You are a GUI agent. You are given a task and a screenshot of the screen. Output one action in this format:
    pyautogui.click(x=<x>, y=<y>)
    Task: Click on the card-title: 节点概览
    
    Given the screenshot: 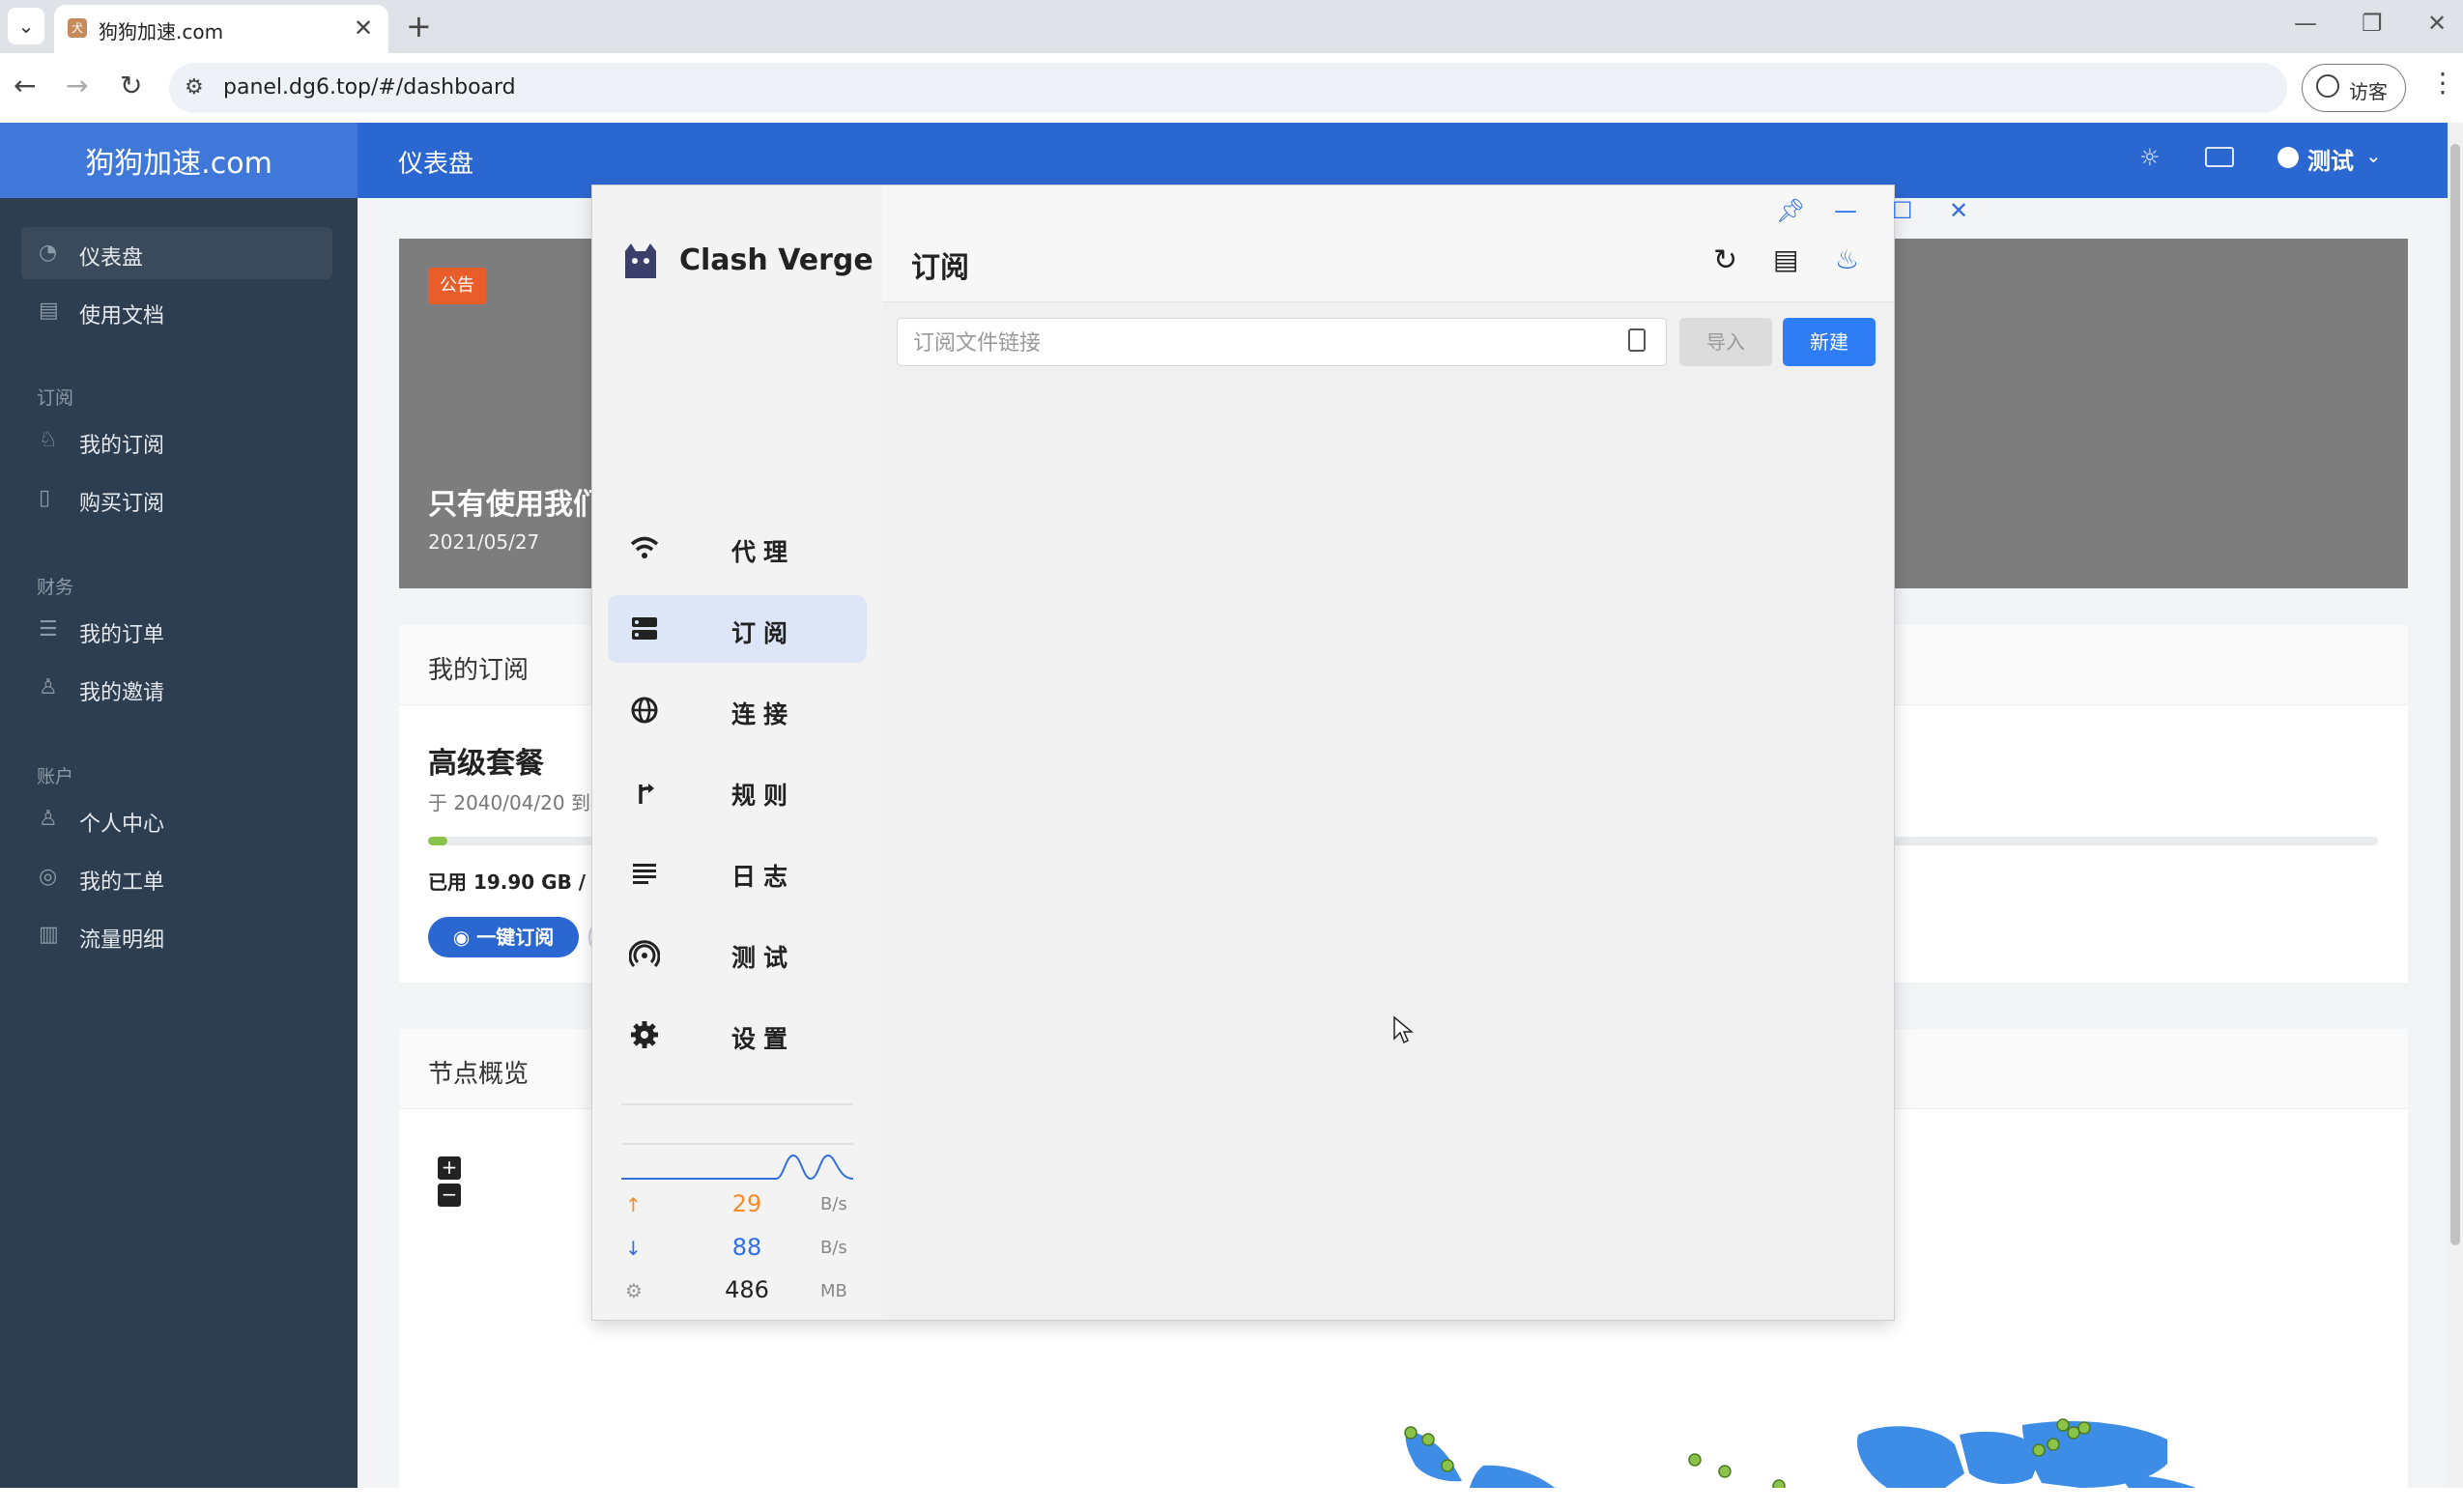 What is the action you would take?
    pyautogui.click(x=479, y=1074)
    